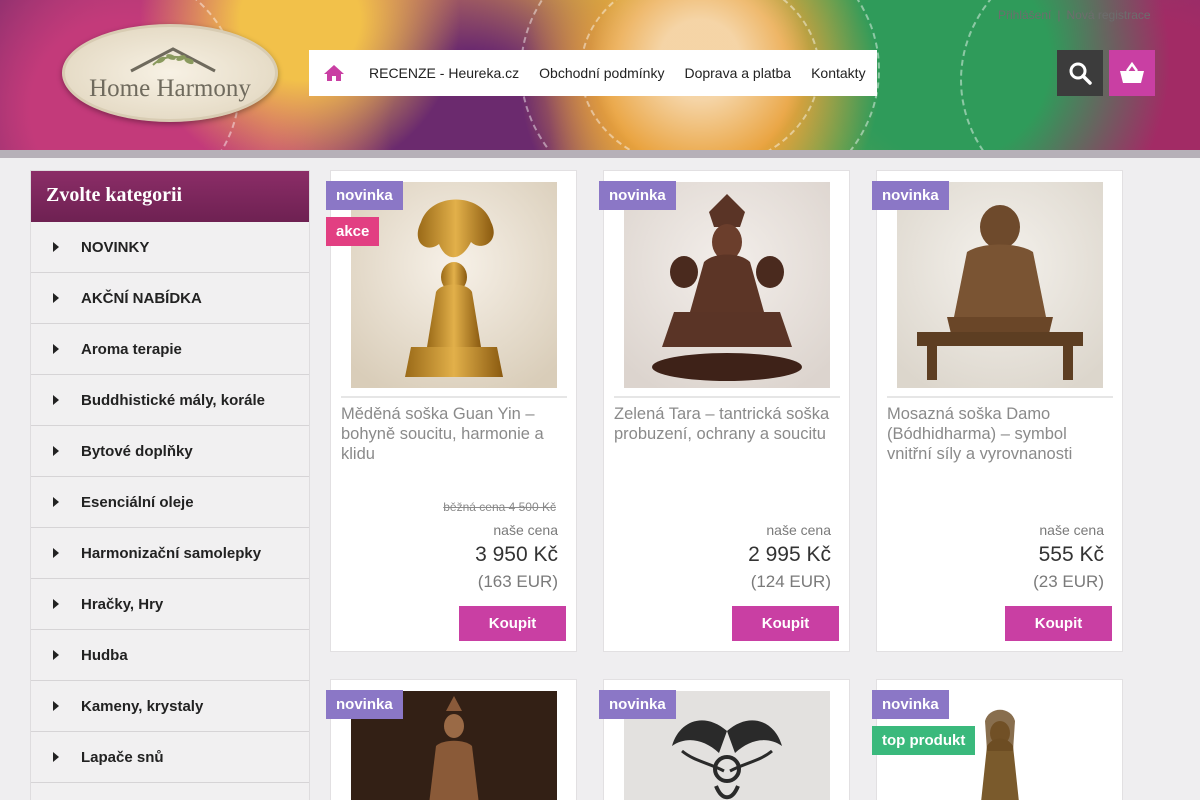  What do you see at coordinates (115, 247) in the screenshot?
I see `category-label: NOVINKY` at bounding box center [115, 247].